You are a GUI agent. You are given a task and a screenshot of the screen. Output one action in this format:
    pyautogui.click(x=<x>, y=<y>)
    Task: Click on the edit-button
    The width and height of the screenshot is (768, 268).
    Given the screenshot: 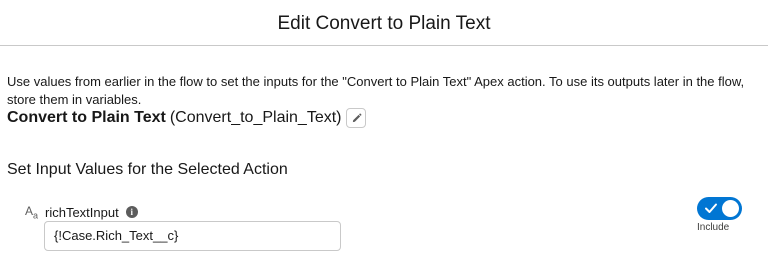 What is the action you would take?
    pyautogui.click(x=356, y=118)
    